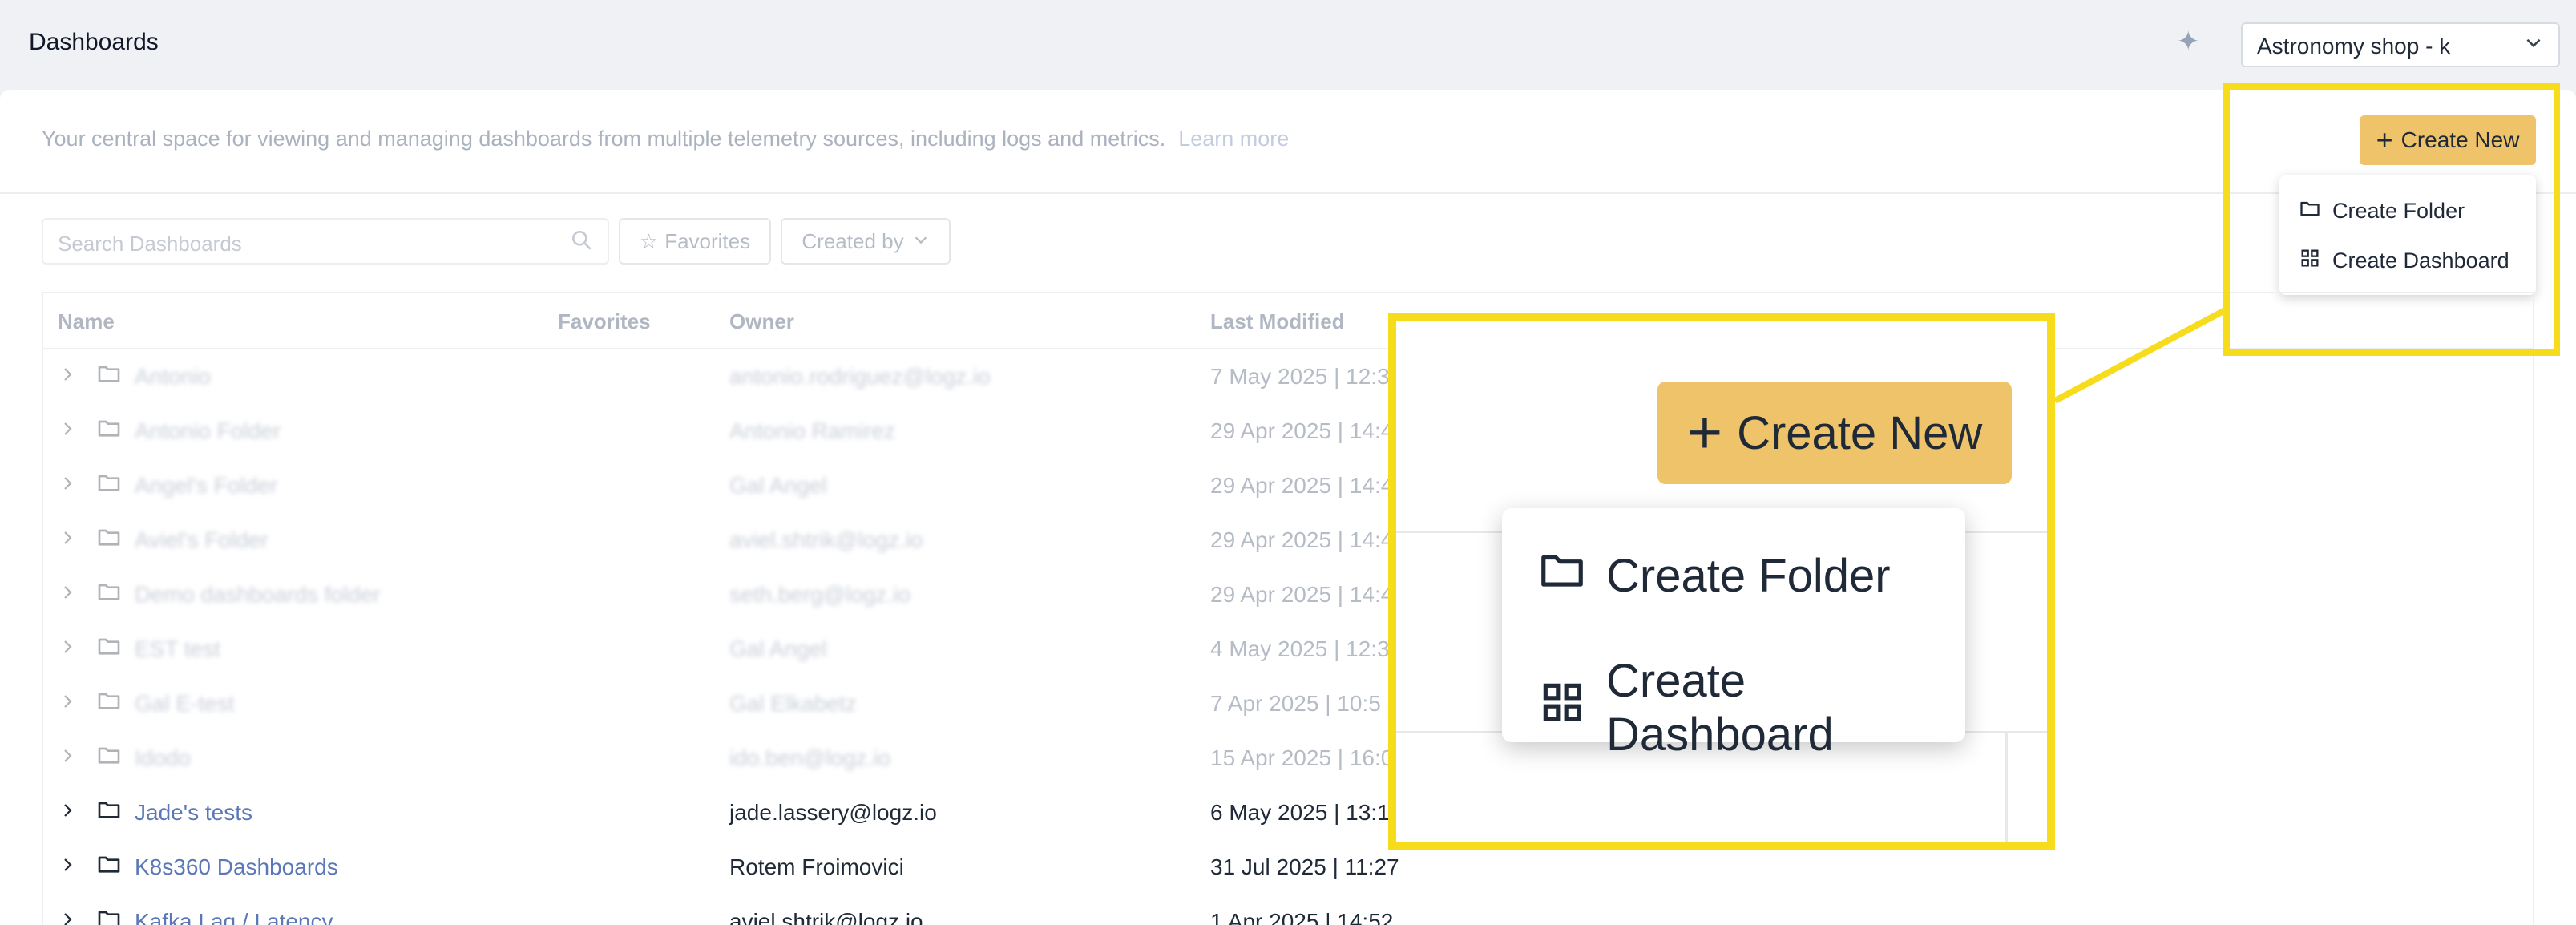  I want to click on search-input: Search Dashboards, so click(326, 241).